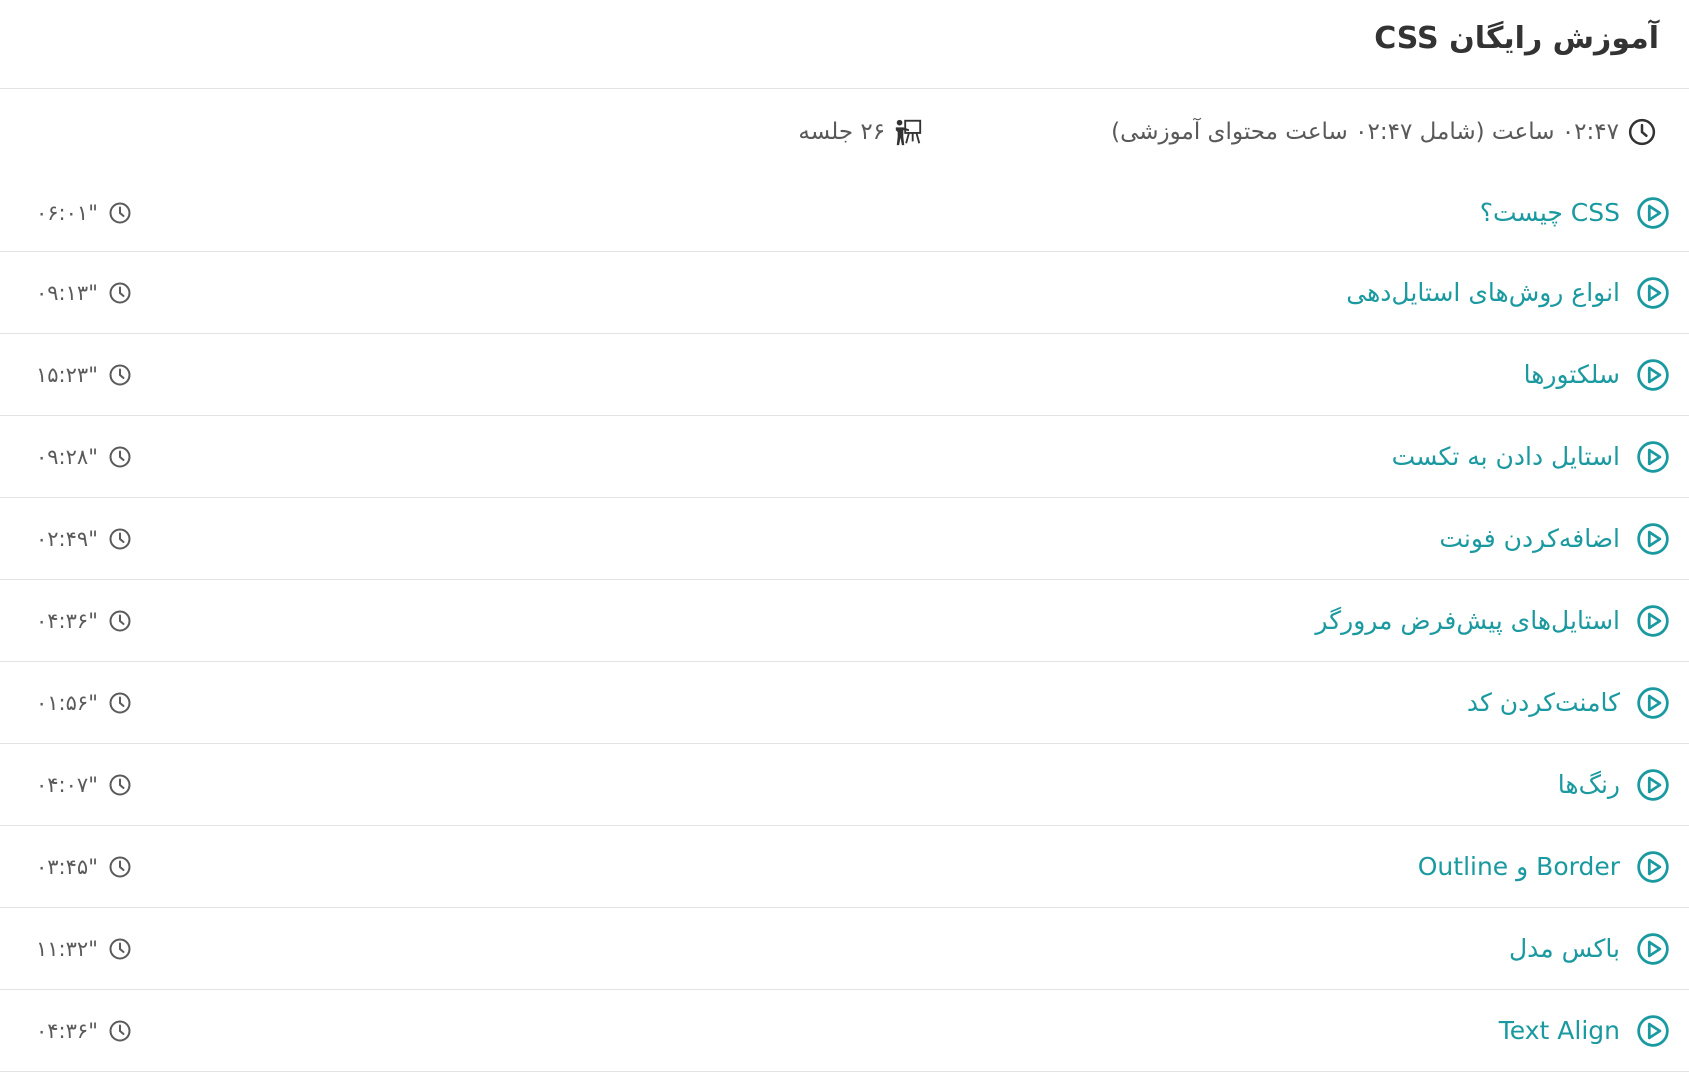 The height and width of the screenshot is (1076, 1689). What do you see at coordinates (67, 292) in the screenshot?
I see `lesson-duration-text: ۰۹:۱۳"` at bounding box center [67, 292].